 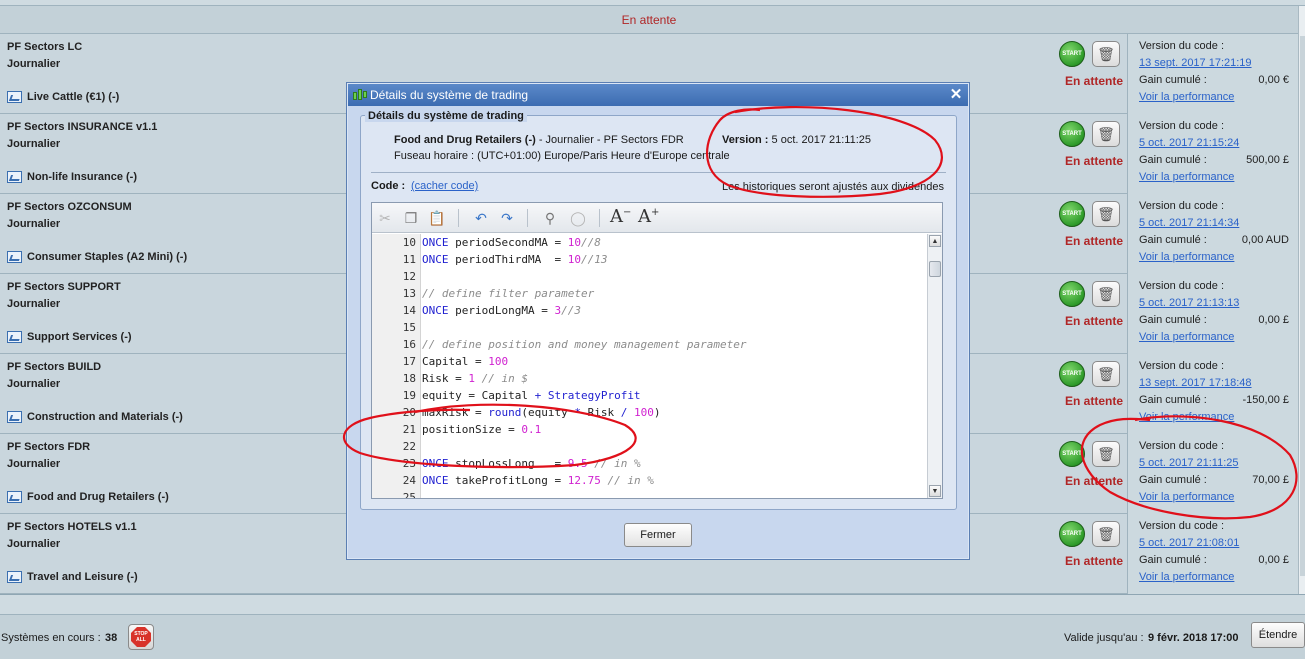 I want to click on code-text: ONCE periodSecondMA = 10//8, so click(x=511, y=242).